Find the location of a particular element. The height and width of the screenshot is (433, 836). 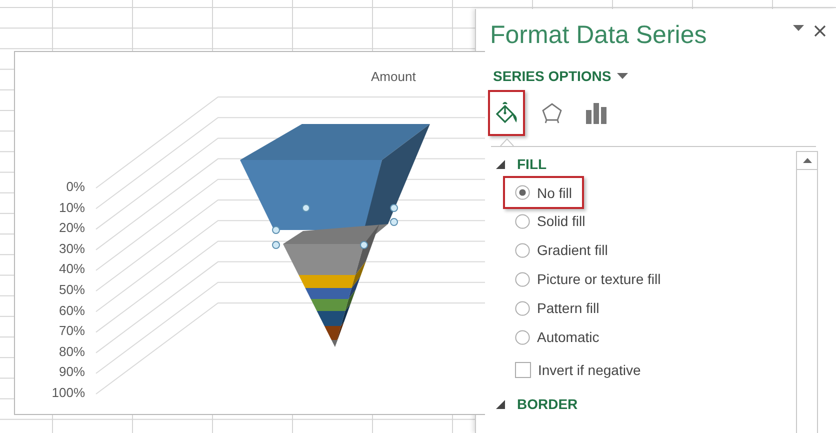

axis-label: 100% is located at coordinates (67, 393).